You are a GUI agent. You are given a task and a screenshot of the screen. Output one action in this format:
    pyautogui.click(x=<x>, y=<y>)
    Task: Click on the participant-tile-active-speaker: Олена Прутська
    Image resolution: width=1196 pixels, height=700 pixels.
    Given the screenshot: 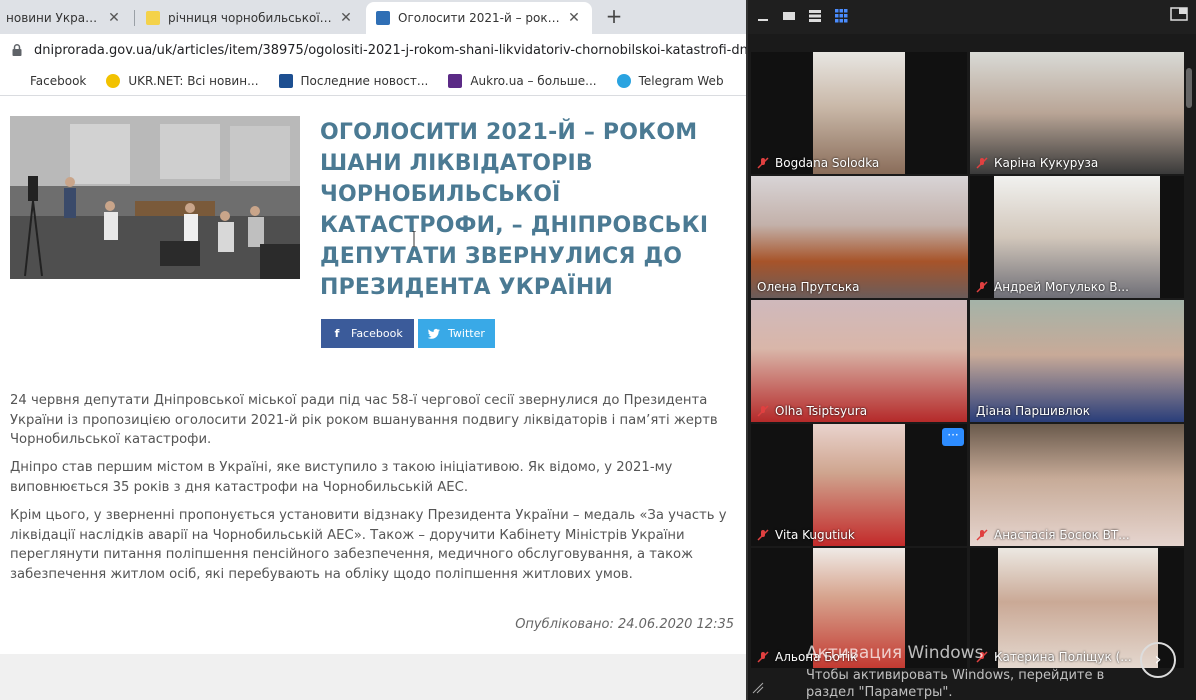 What is the action you would take?
    pyautogui.click(x=859, y=237)
    